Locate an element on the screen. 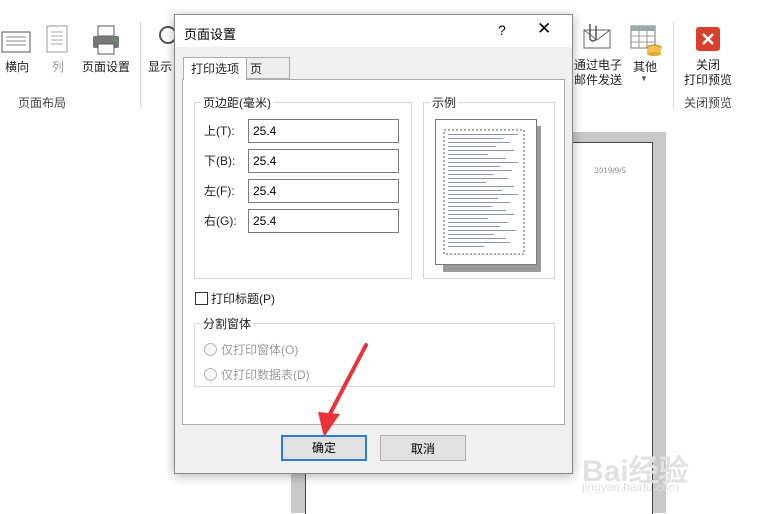 This screenshot has height=514, width=757. table-database-icon is located at coordinates (646, 41).